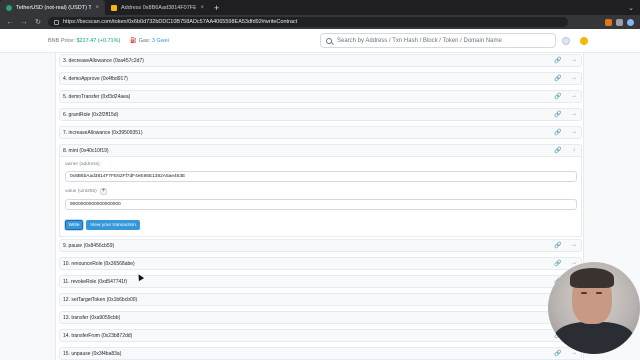 The width and height of the screenshot is (640, 360). Describe the element at coordinates (320, 132) in the screenshot. I see `function-row-increaseallowance: 7. increaseAllowance (0x39509351) 🔗 →` at that location.